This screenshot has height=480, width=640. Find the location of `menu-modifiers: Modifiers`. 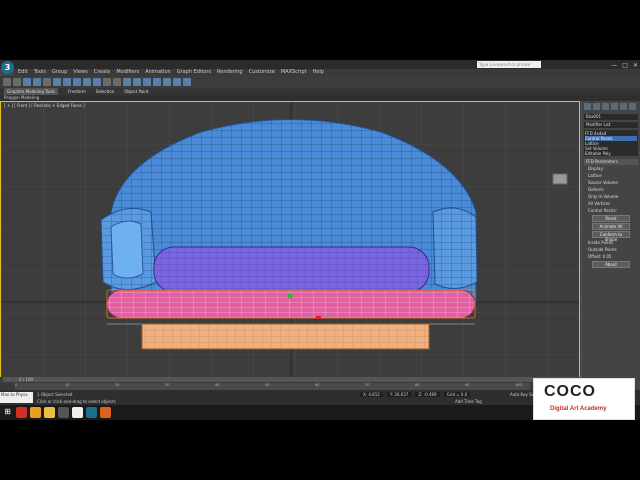

menu-modifiers: Modifiers is located at coordinates (127, 72).